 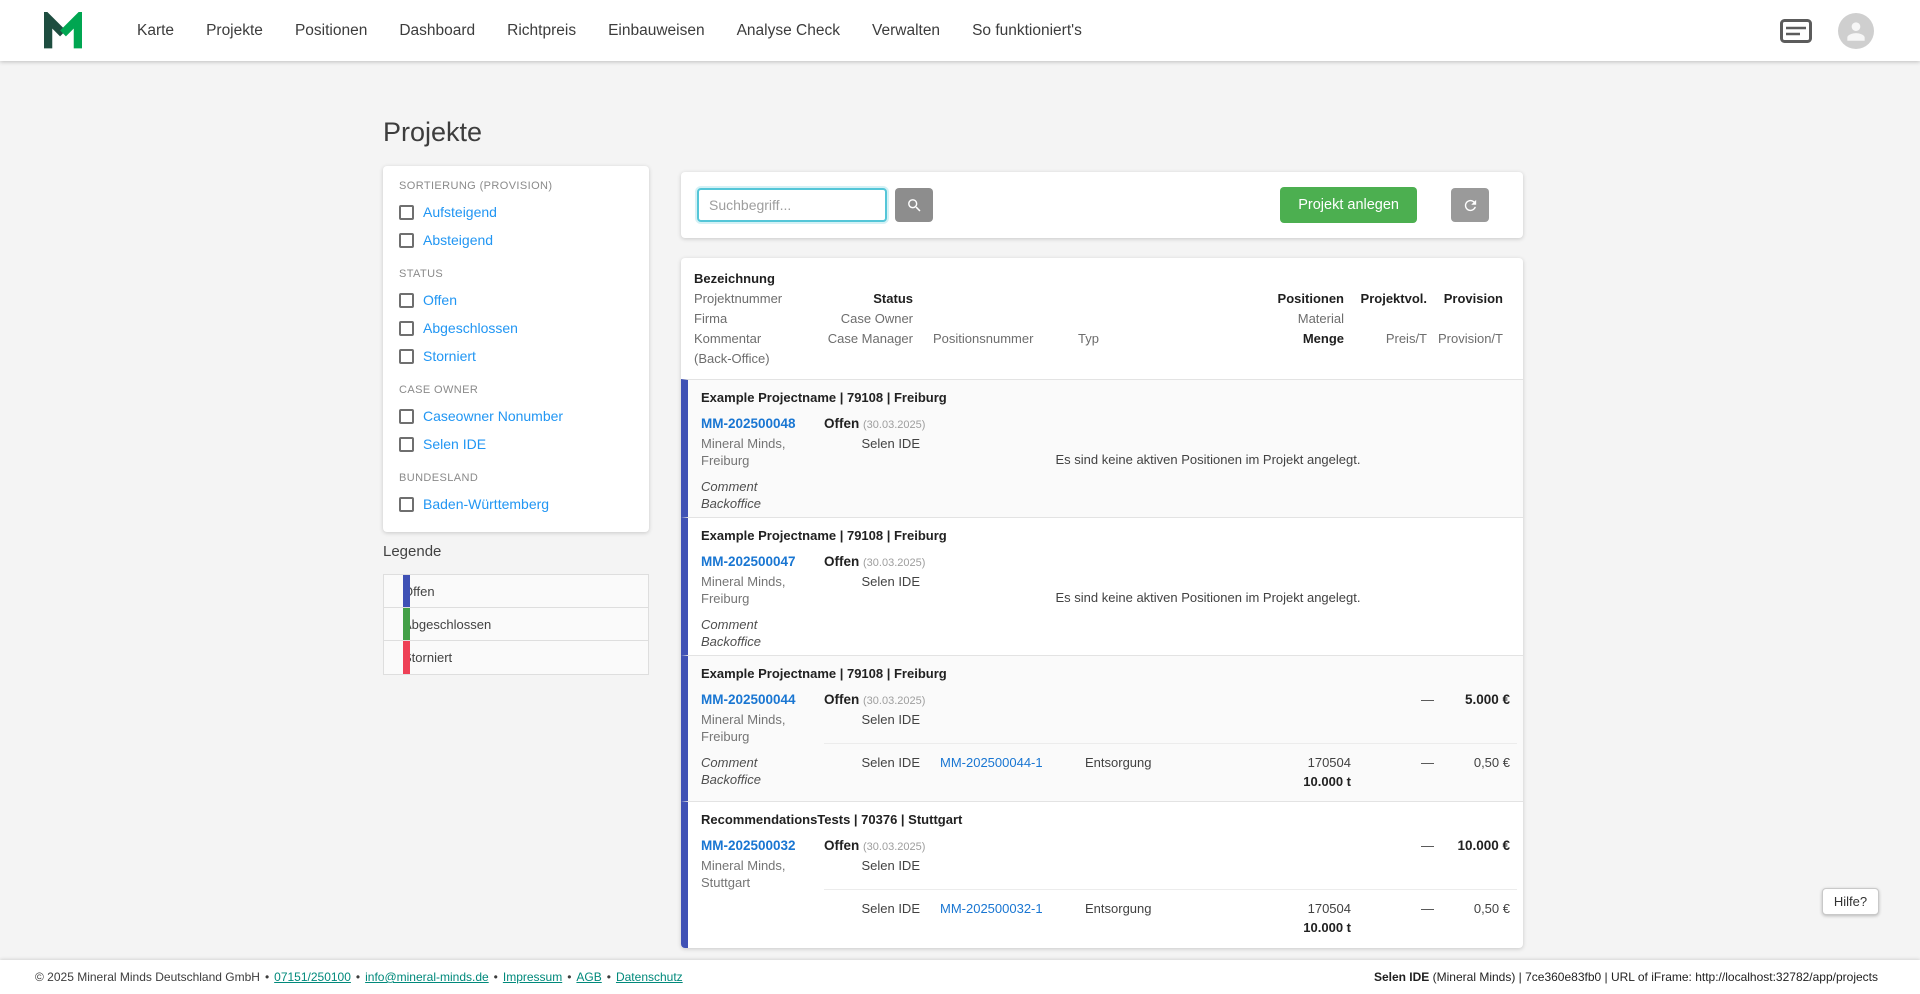 I want to click on footer-phone-link: 07151/250100, so click(x=312, y=977).